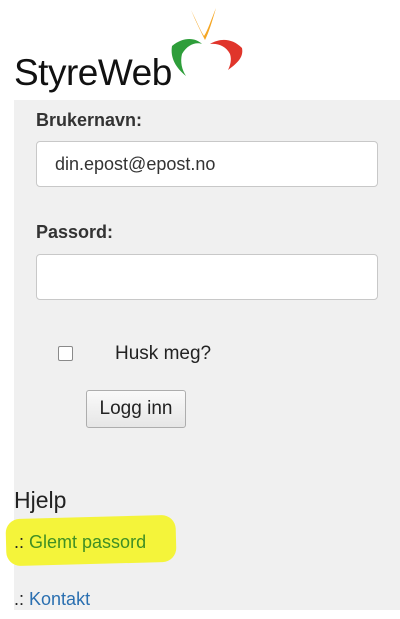  I want to click on username-input, so click(207, 164).